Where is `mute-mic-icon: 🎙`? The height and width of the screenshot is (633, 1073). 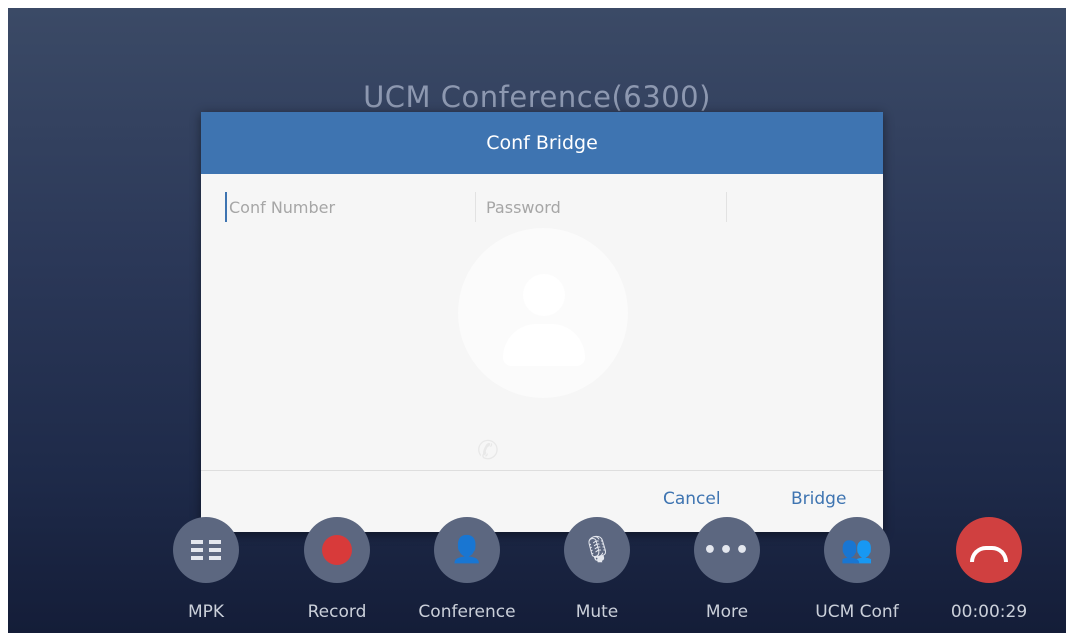 mute-mic-icon: 🎙 is located at coordinates (597, 550).